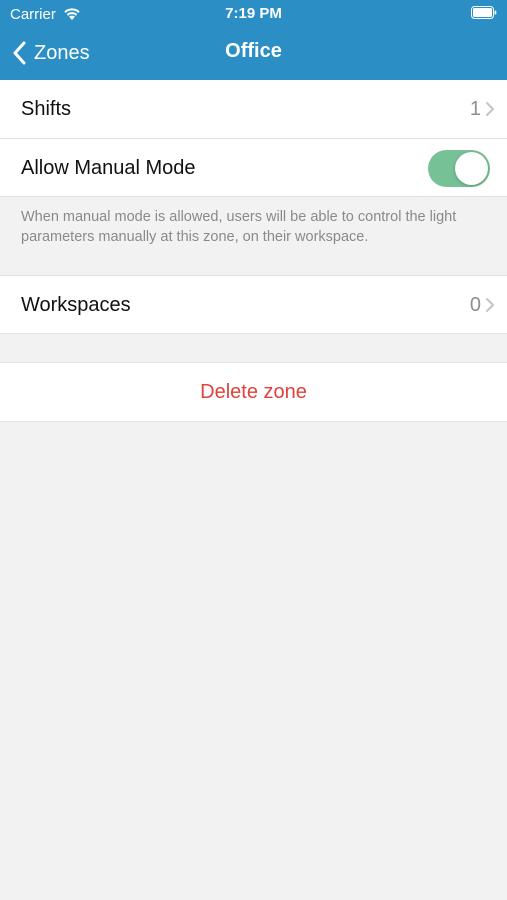 This screenshot has width=507, height=900. I want to click on navigation-header: Carrier 7:19 PM Zones Office, so click(253, 40).